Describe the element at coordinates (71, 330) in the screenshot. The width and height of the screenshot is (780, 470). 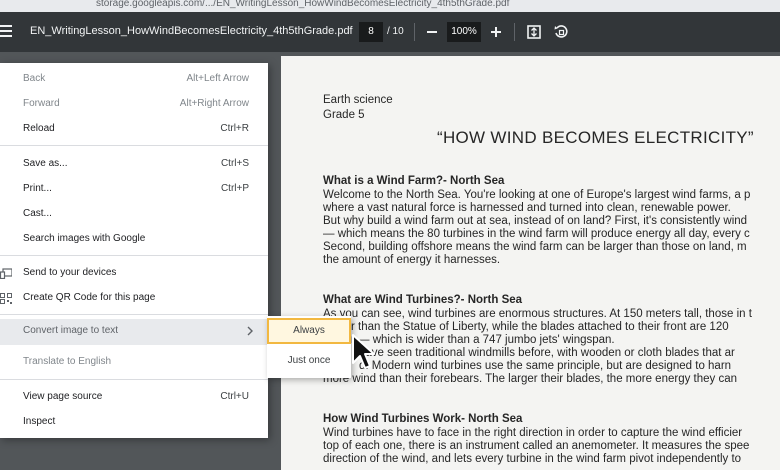
I see `menu-label: Convert image to text` at that location.